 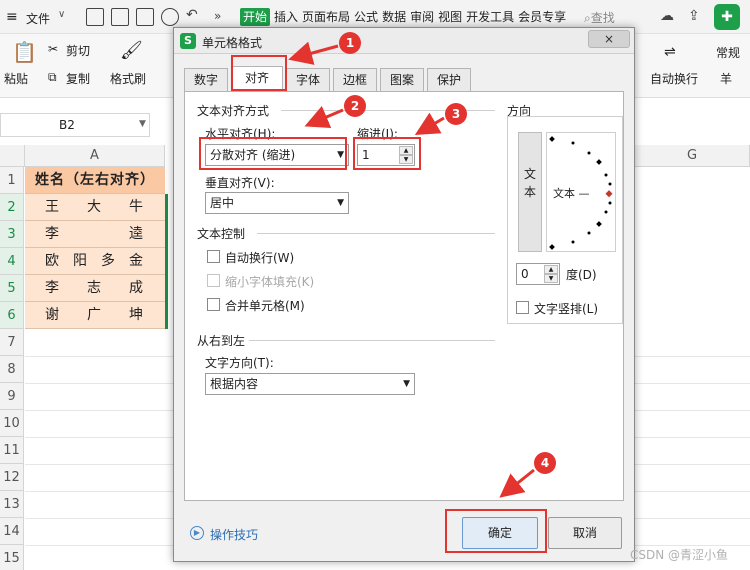 I want to click on row-header: 9, so click(x=12, y=396).